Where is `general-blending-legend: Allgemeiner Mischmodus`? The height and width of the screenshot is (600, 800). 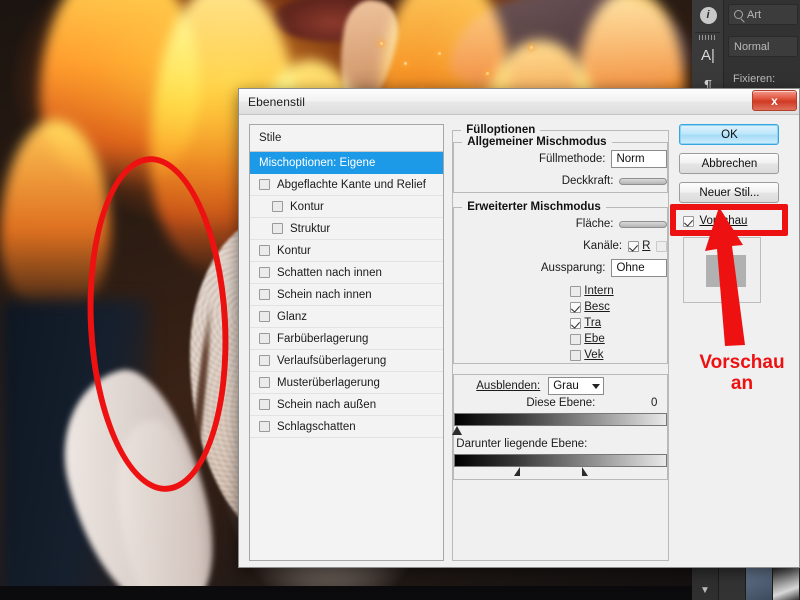
general-blending-legend: Allgemeiner Mischmodus is located at coordinates (537, 142).